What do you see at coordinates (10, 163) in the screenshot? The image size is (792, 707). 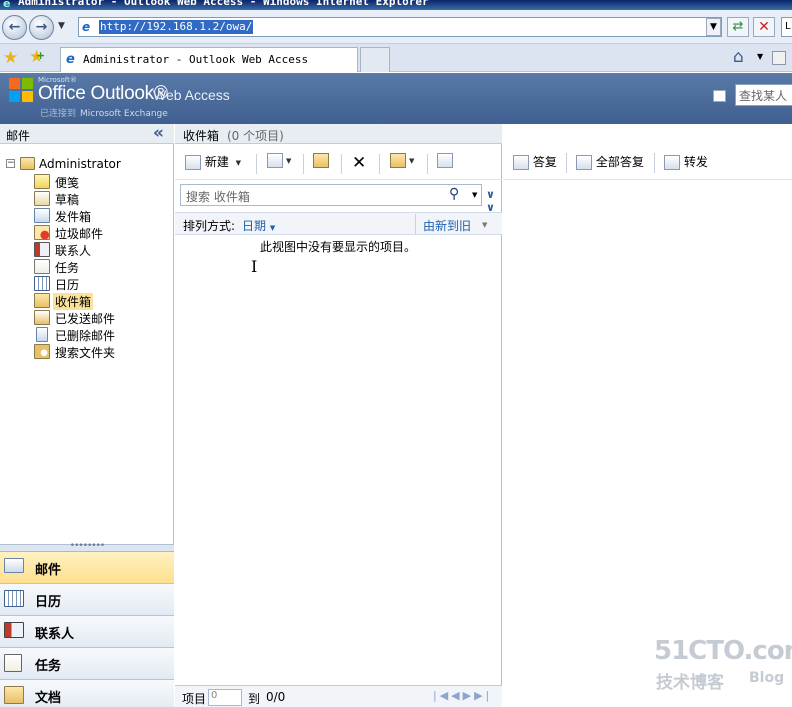 I see `collapse-tree-icon: −` at bounding box center [10, 163].